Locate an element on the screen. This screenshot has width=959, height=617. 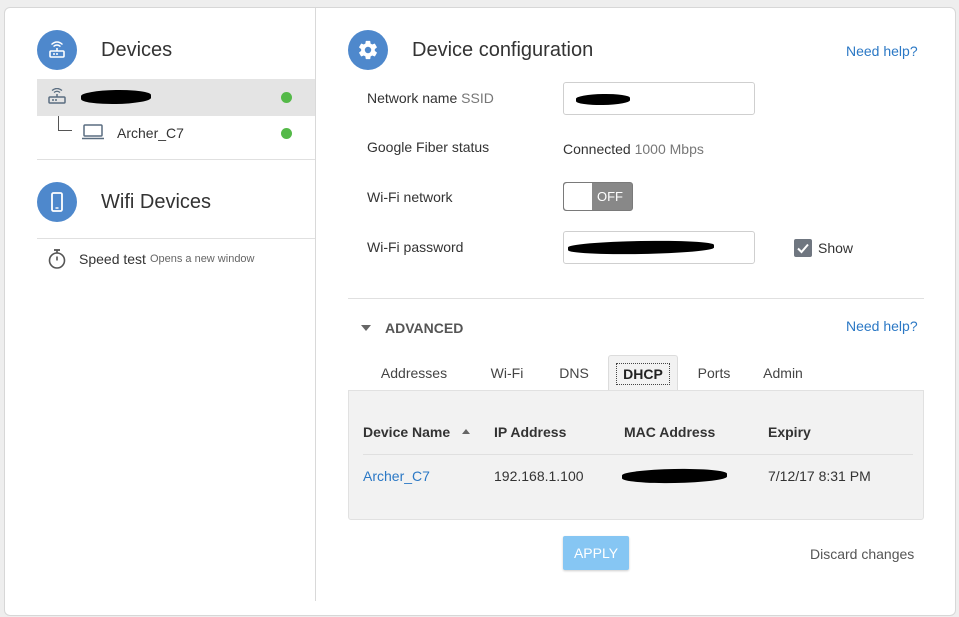
caret-down-icon is located at coordinates (366, 328).